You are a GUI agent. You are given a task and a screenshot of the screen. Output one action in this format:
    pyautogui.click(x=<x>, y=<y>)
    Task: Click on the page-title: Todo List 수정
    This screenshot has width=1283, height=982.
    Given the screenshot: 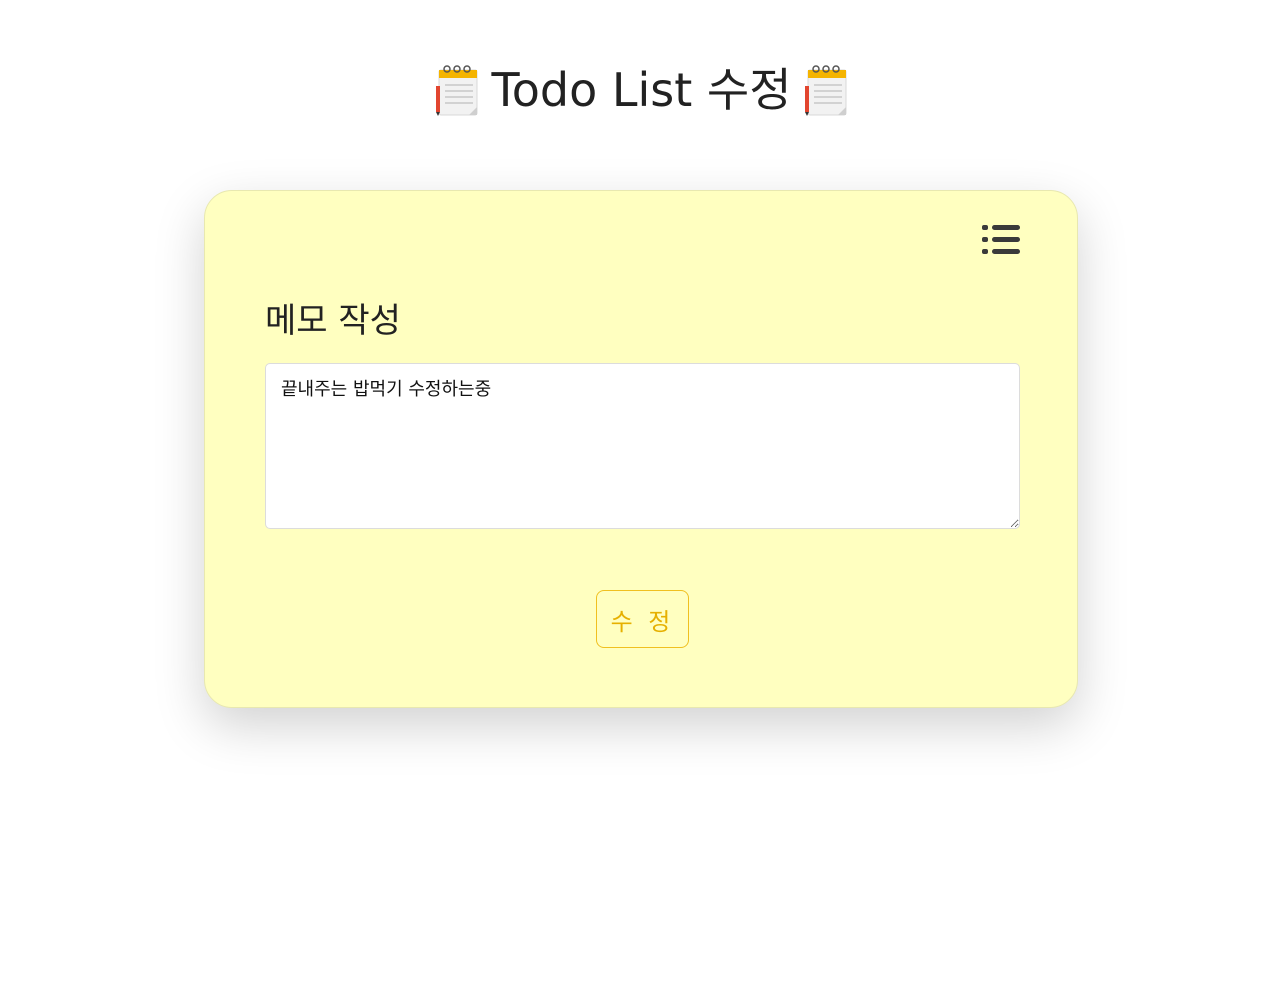 What is the action you would take?
    pyautogui.click(x=641, y=90)
    